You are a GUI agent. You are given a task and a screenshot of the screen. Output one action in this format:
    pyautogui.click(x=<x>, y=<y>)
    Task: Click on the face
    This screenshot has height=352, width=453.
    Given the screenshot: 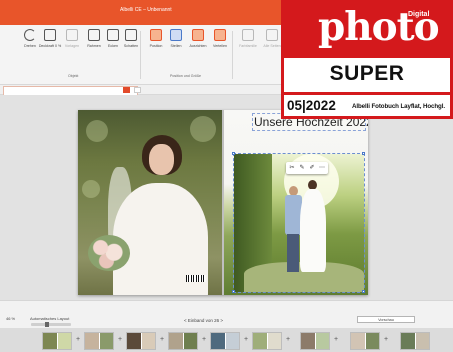 What is the action you would take?
    pyautogui.click(x=161, y=159)
    